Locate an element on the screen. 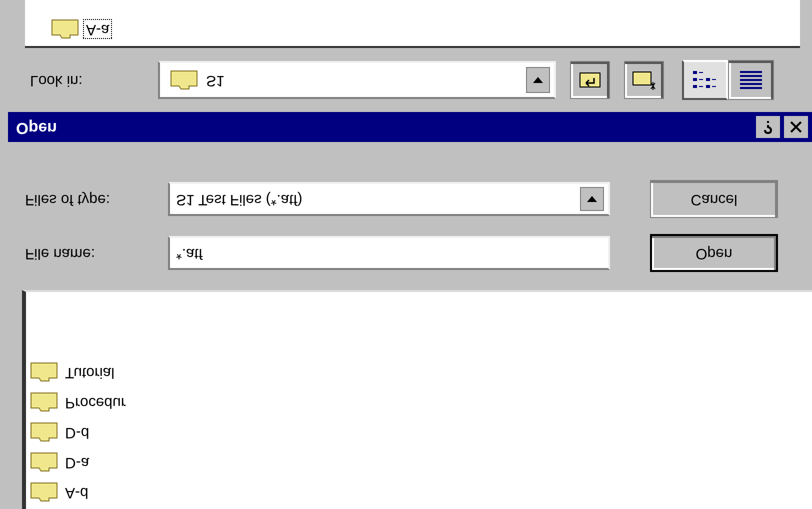 This screenshot has height=509, width=812. dropdown-value: S1 is located at coordinates (216, 81).